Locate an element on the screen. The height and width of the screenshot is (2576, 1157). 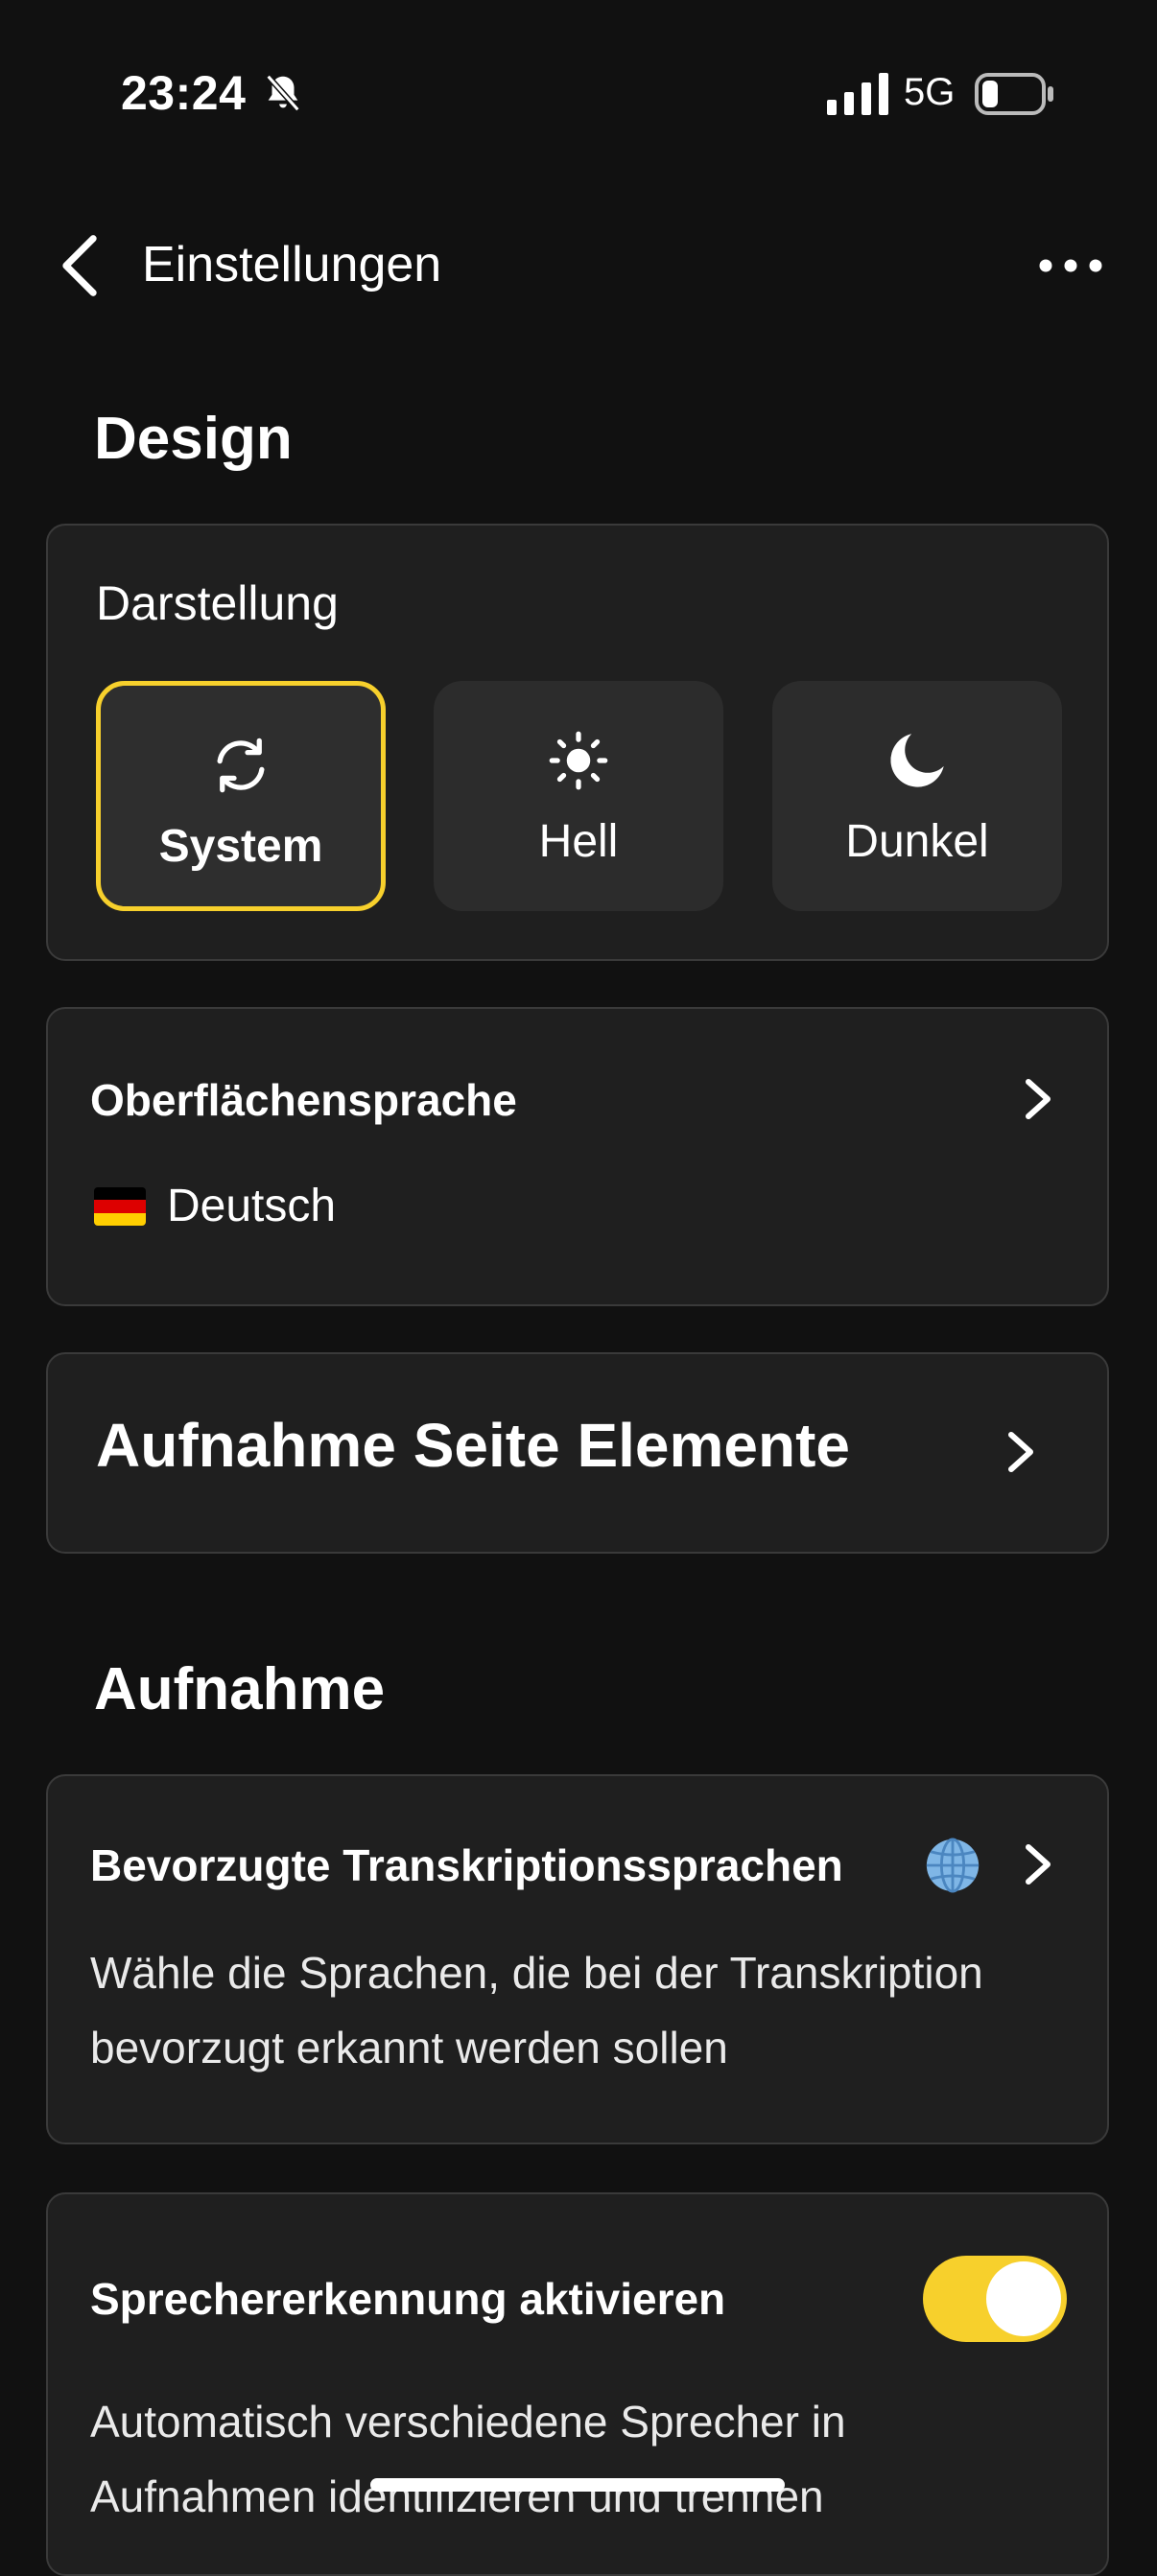
theme-option-light: Hell is located at coordinates (578, 796).